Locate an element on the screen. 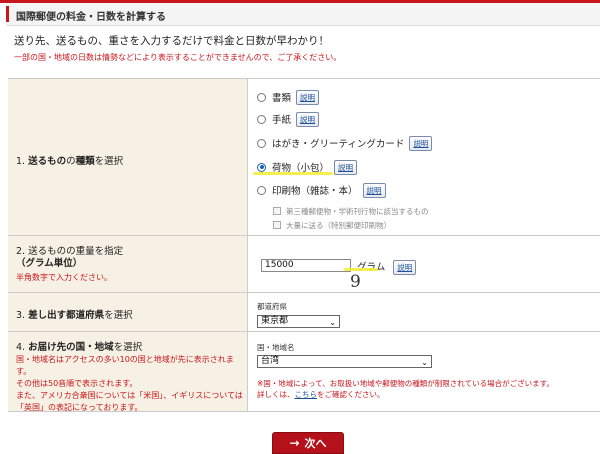 The height and width of the screenshot is (454, 600). prefecture-cell: 都道府県 東京都 ⌄ is located at coordinates (424, 312).